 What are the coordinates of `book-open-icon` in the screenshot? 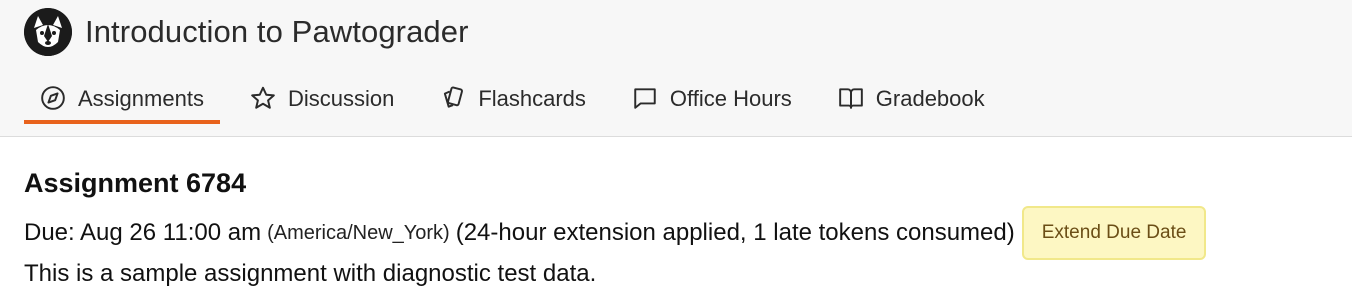 It's located at (851, 98).